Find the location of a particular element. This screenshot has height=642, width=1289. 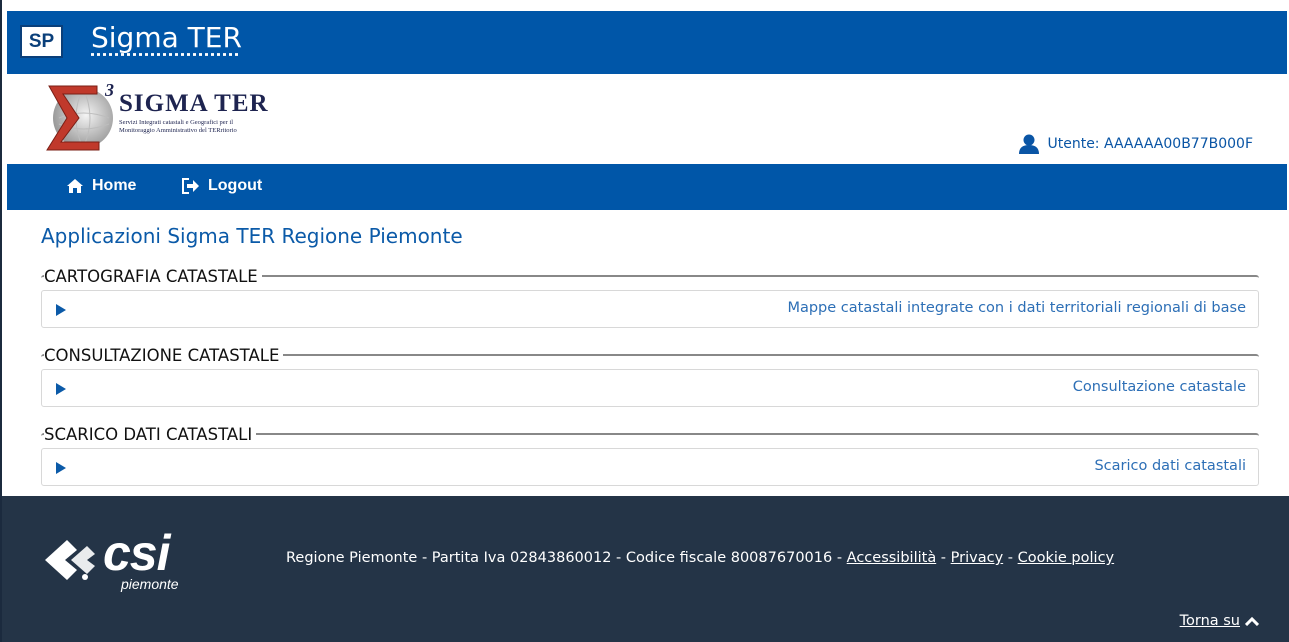

back-to-top-link: Torna su is located at coordinates (1219, 621).